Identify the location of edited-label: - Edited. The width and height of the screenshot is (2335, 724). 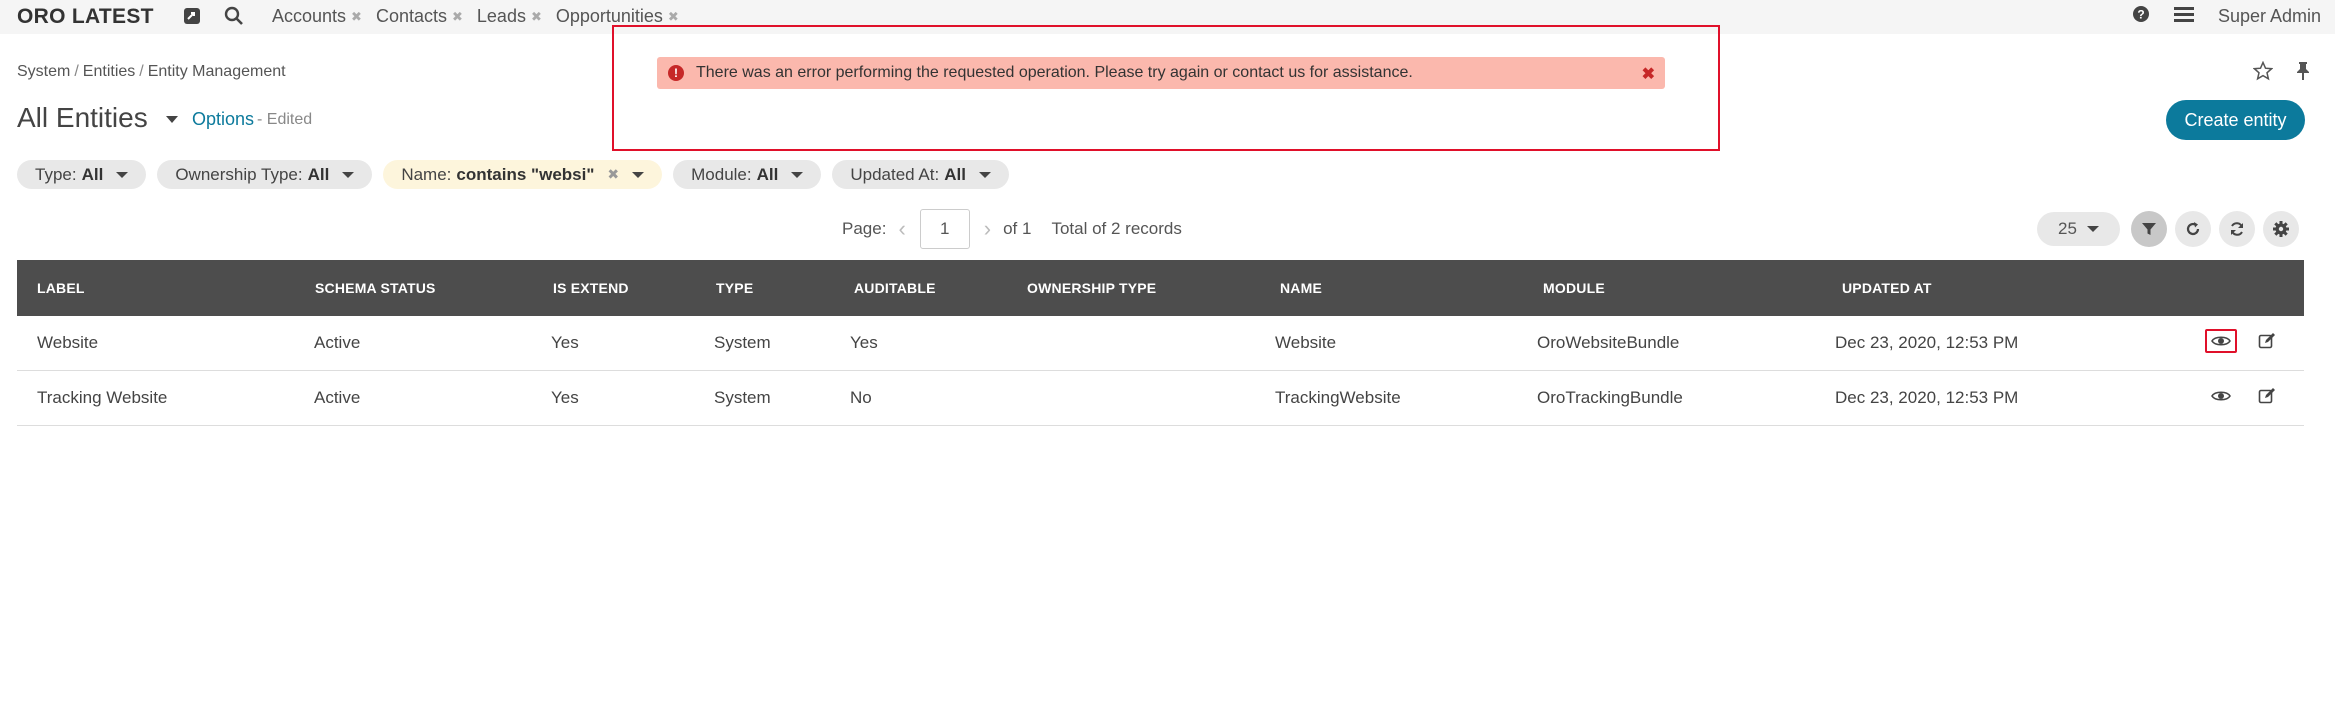
(285, 119).